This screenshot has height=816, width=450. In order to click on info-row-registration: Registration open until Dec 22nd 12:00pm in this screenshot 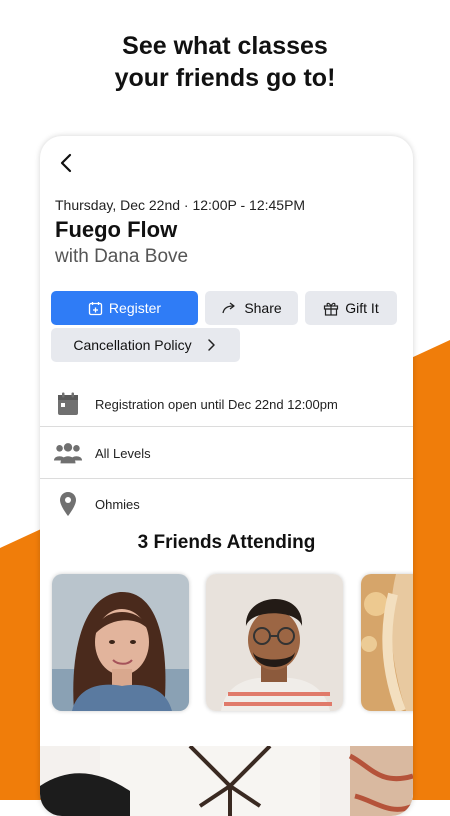, I will do `click(226, 404)`.